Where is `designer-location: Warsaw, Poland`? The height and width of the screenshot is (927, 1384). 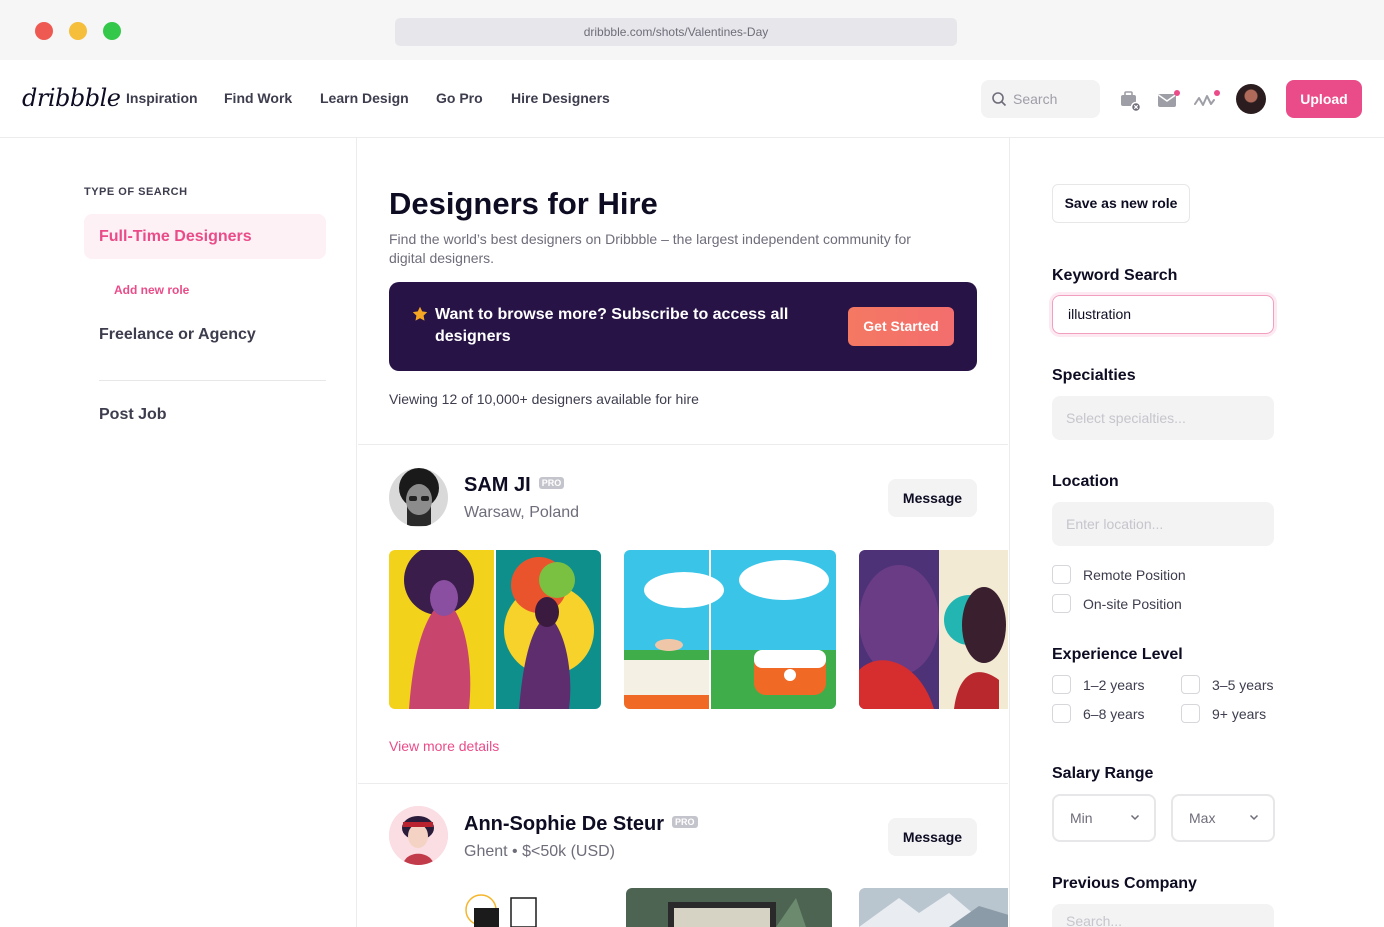 designer-location: Warsaw, Poland is located at coordinates (522, 512).